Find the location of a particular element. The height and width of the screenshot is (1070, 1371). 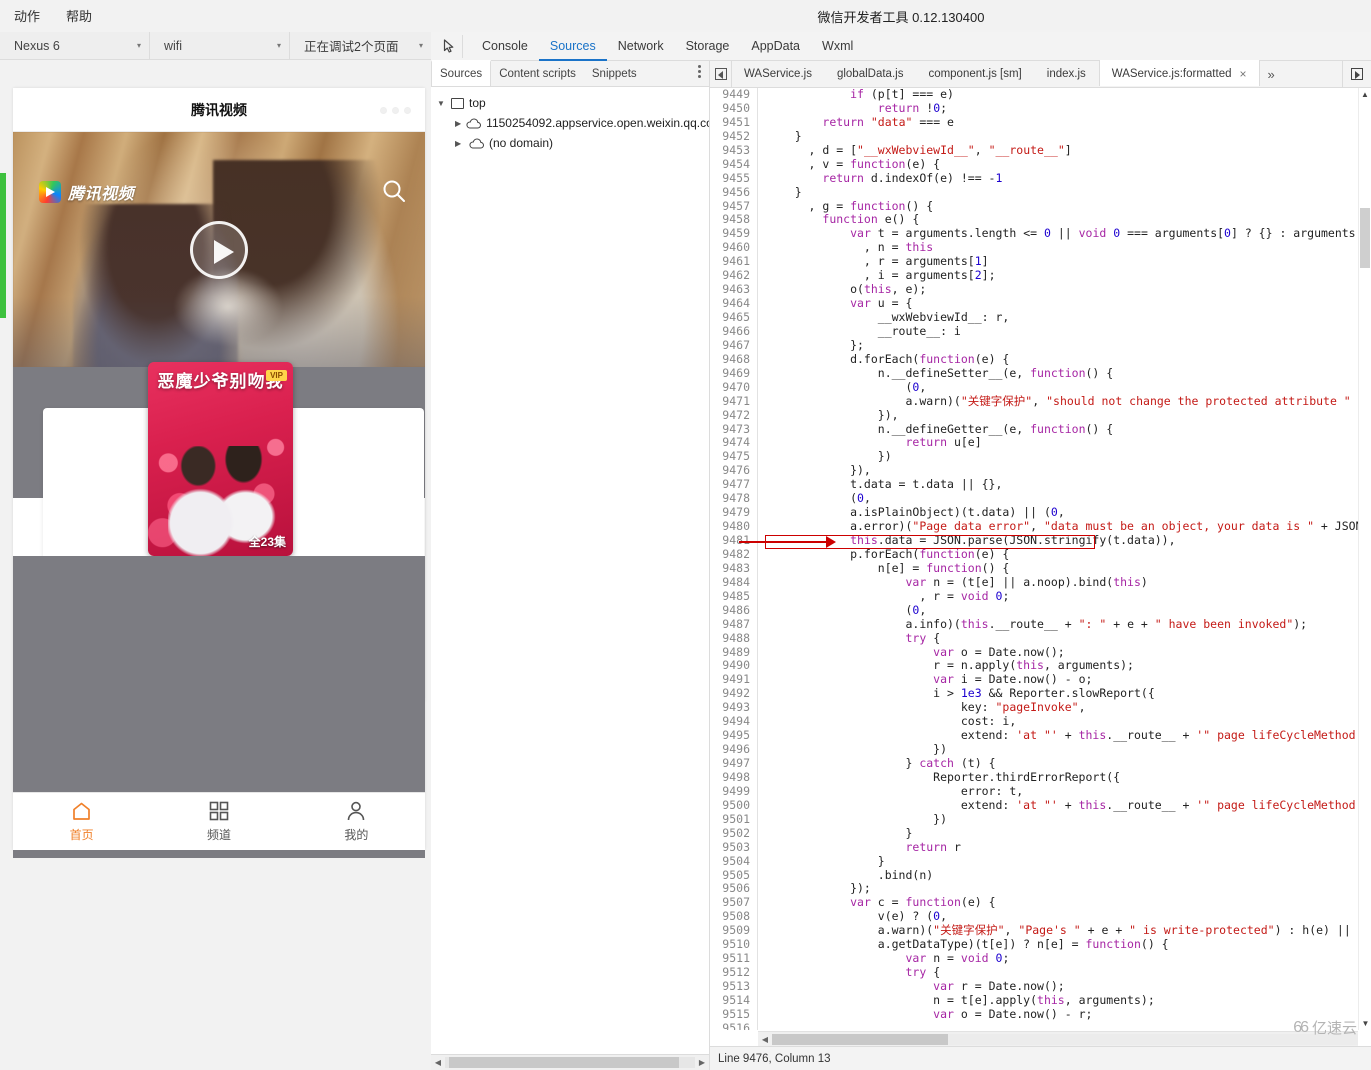

code-line: 9502 } is located at coordinates (1040, 833).